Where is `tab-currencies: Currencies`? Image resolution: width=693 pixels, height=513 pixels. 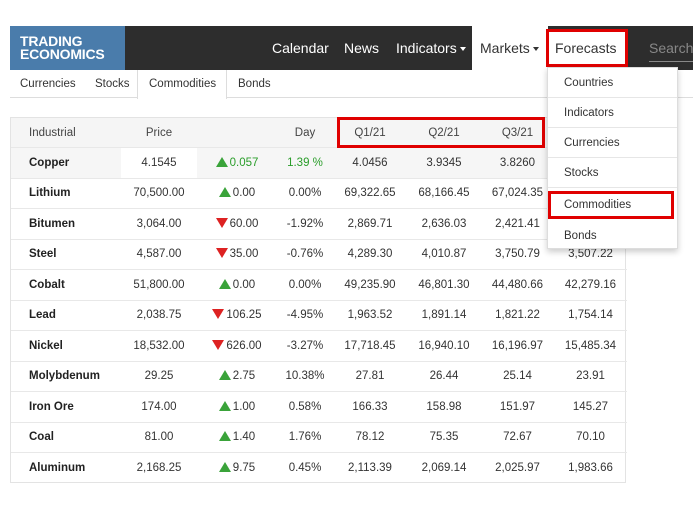
tab-currencies: Currencies is located at coordinates (48, 84).